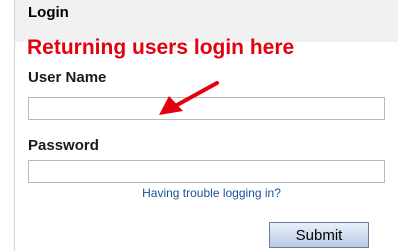 The height and width of the screenshot is (251, 398). Describe the element at coordinates (161, 47) in the screenshot. I see `annotation-text: Returning users login here` at that location.